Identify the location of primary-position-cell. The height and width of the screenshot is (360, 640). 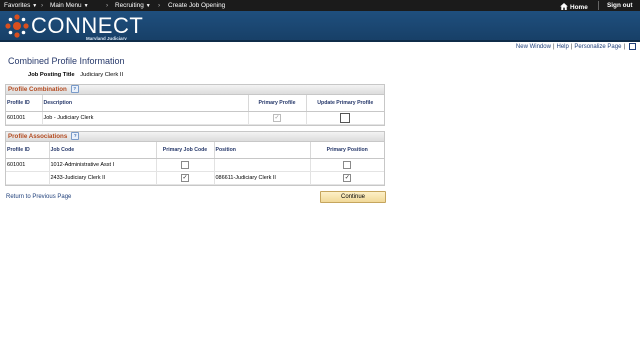
(347, 165).